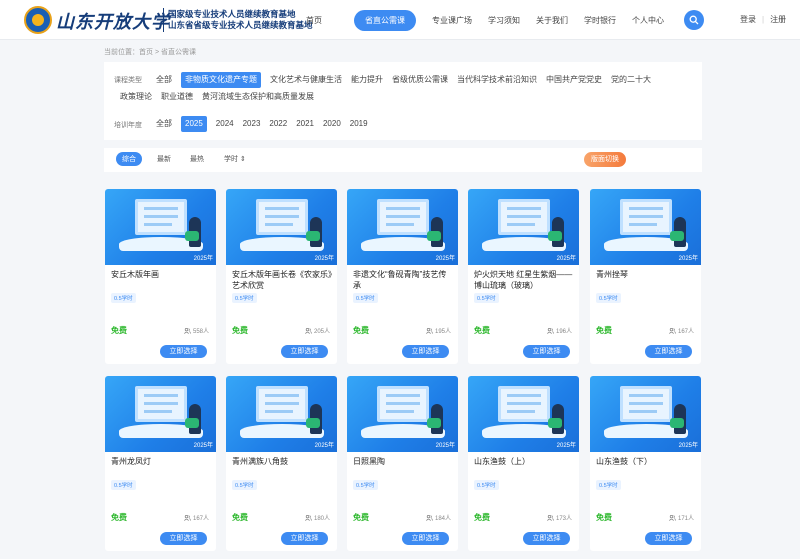  I want to click on nav-study-guide: 学习须知, so click(504, 20).